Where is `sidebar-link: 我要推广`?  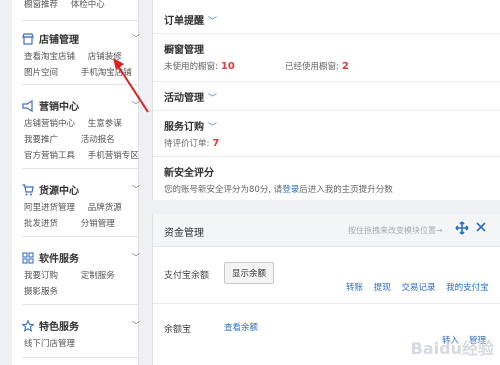 sidebar-link: 我要推广 is located at coordinates (41, 139).